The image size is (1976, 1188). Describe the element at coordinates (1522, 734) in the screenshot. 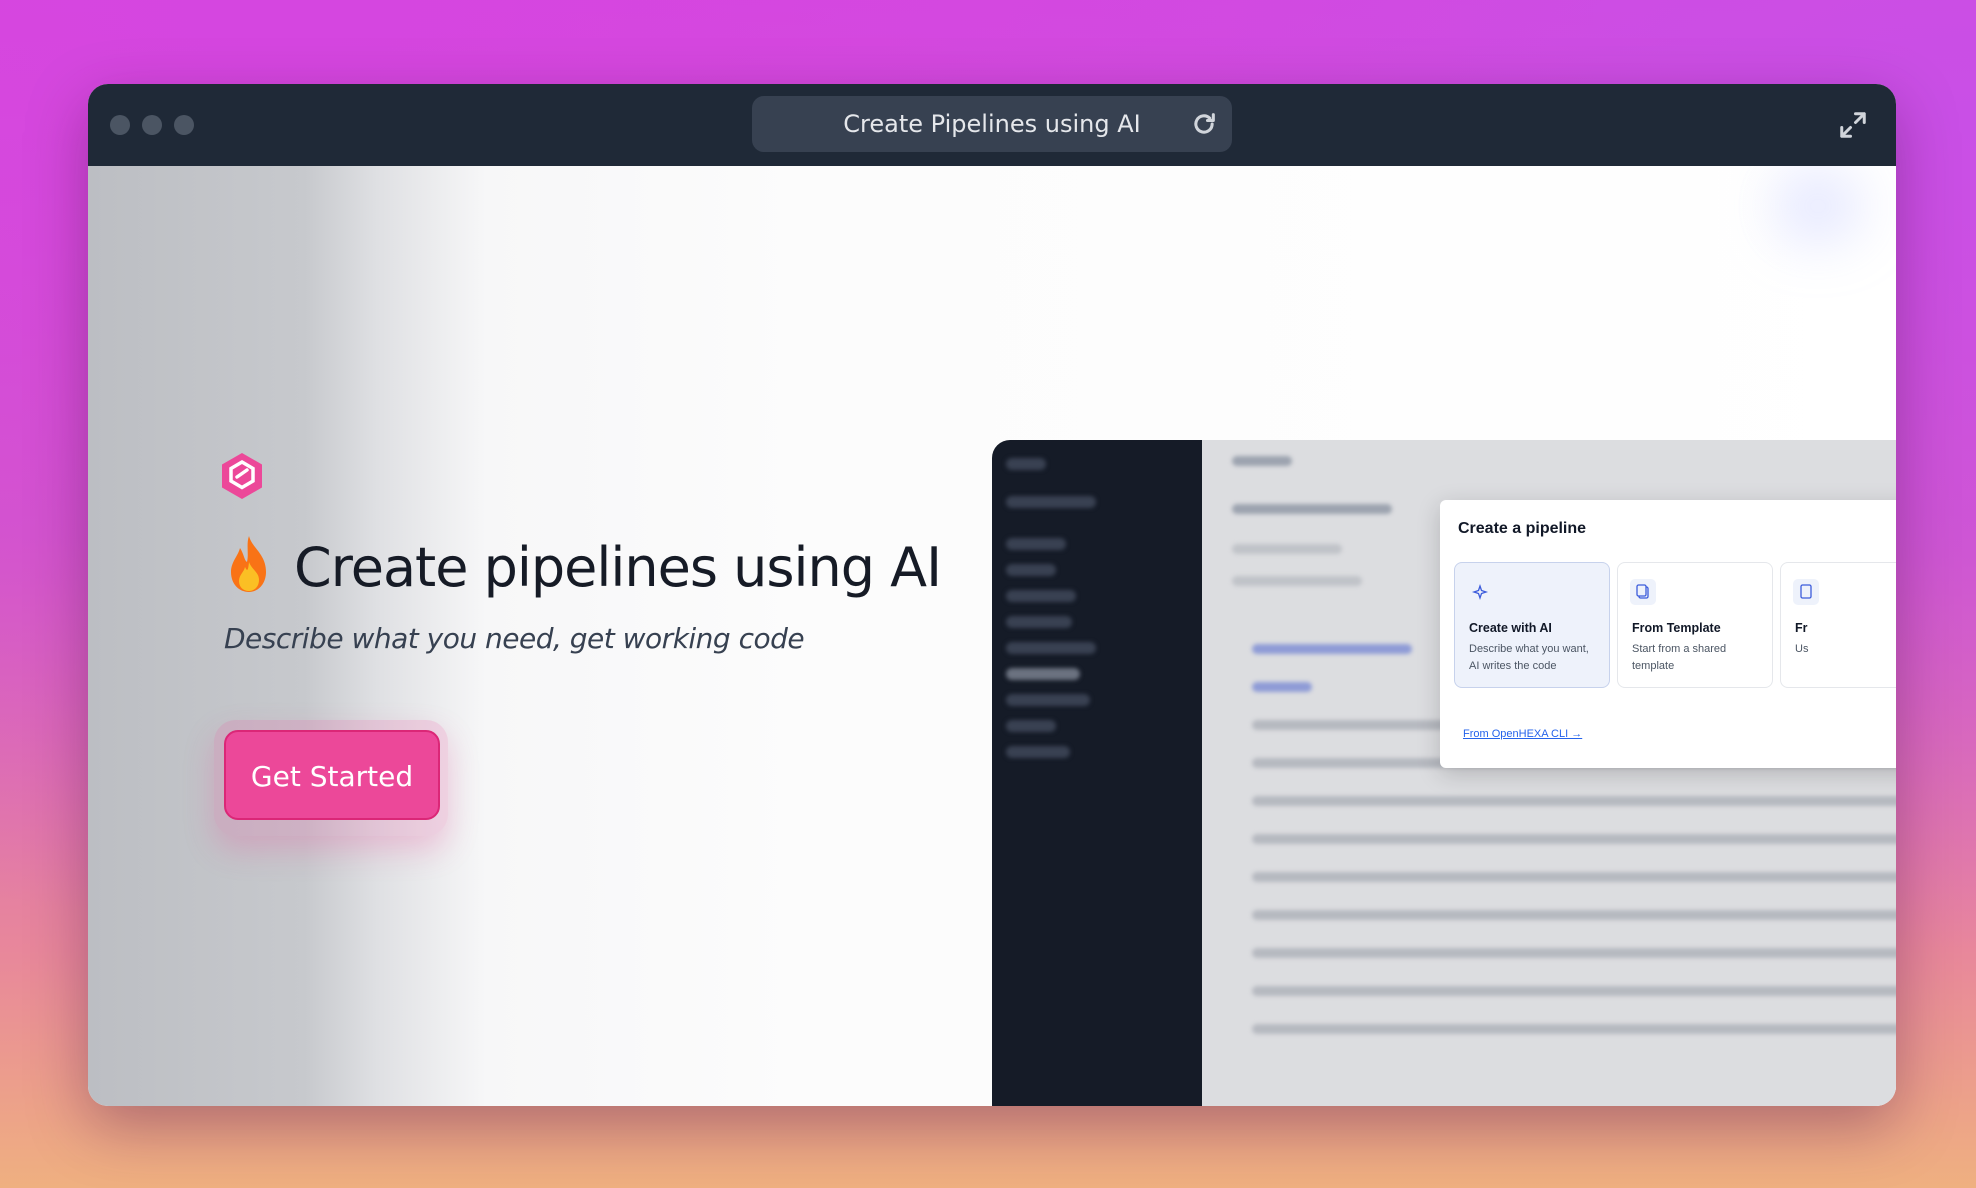

I see `cli-link: From OpenHEXA CLI →` at that location.